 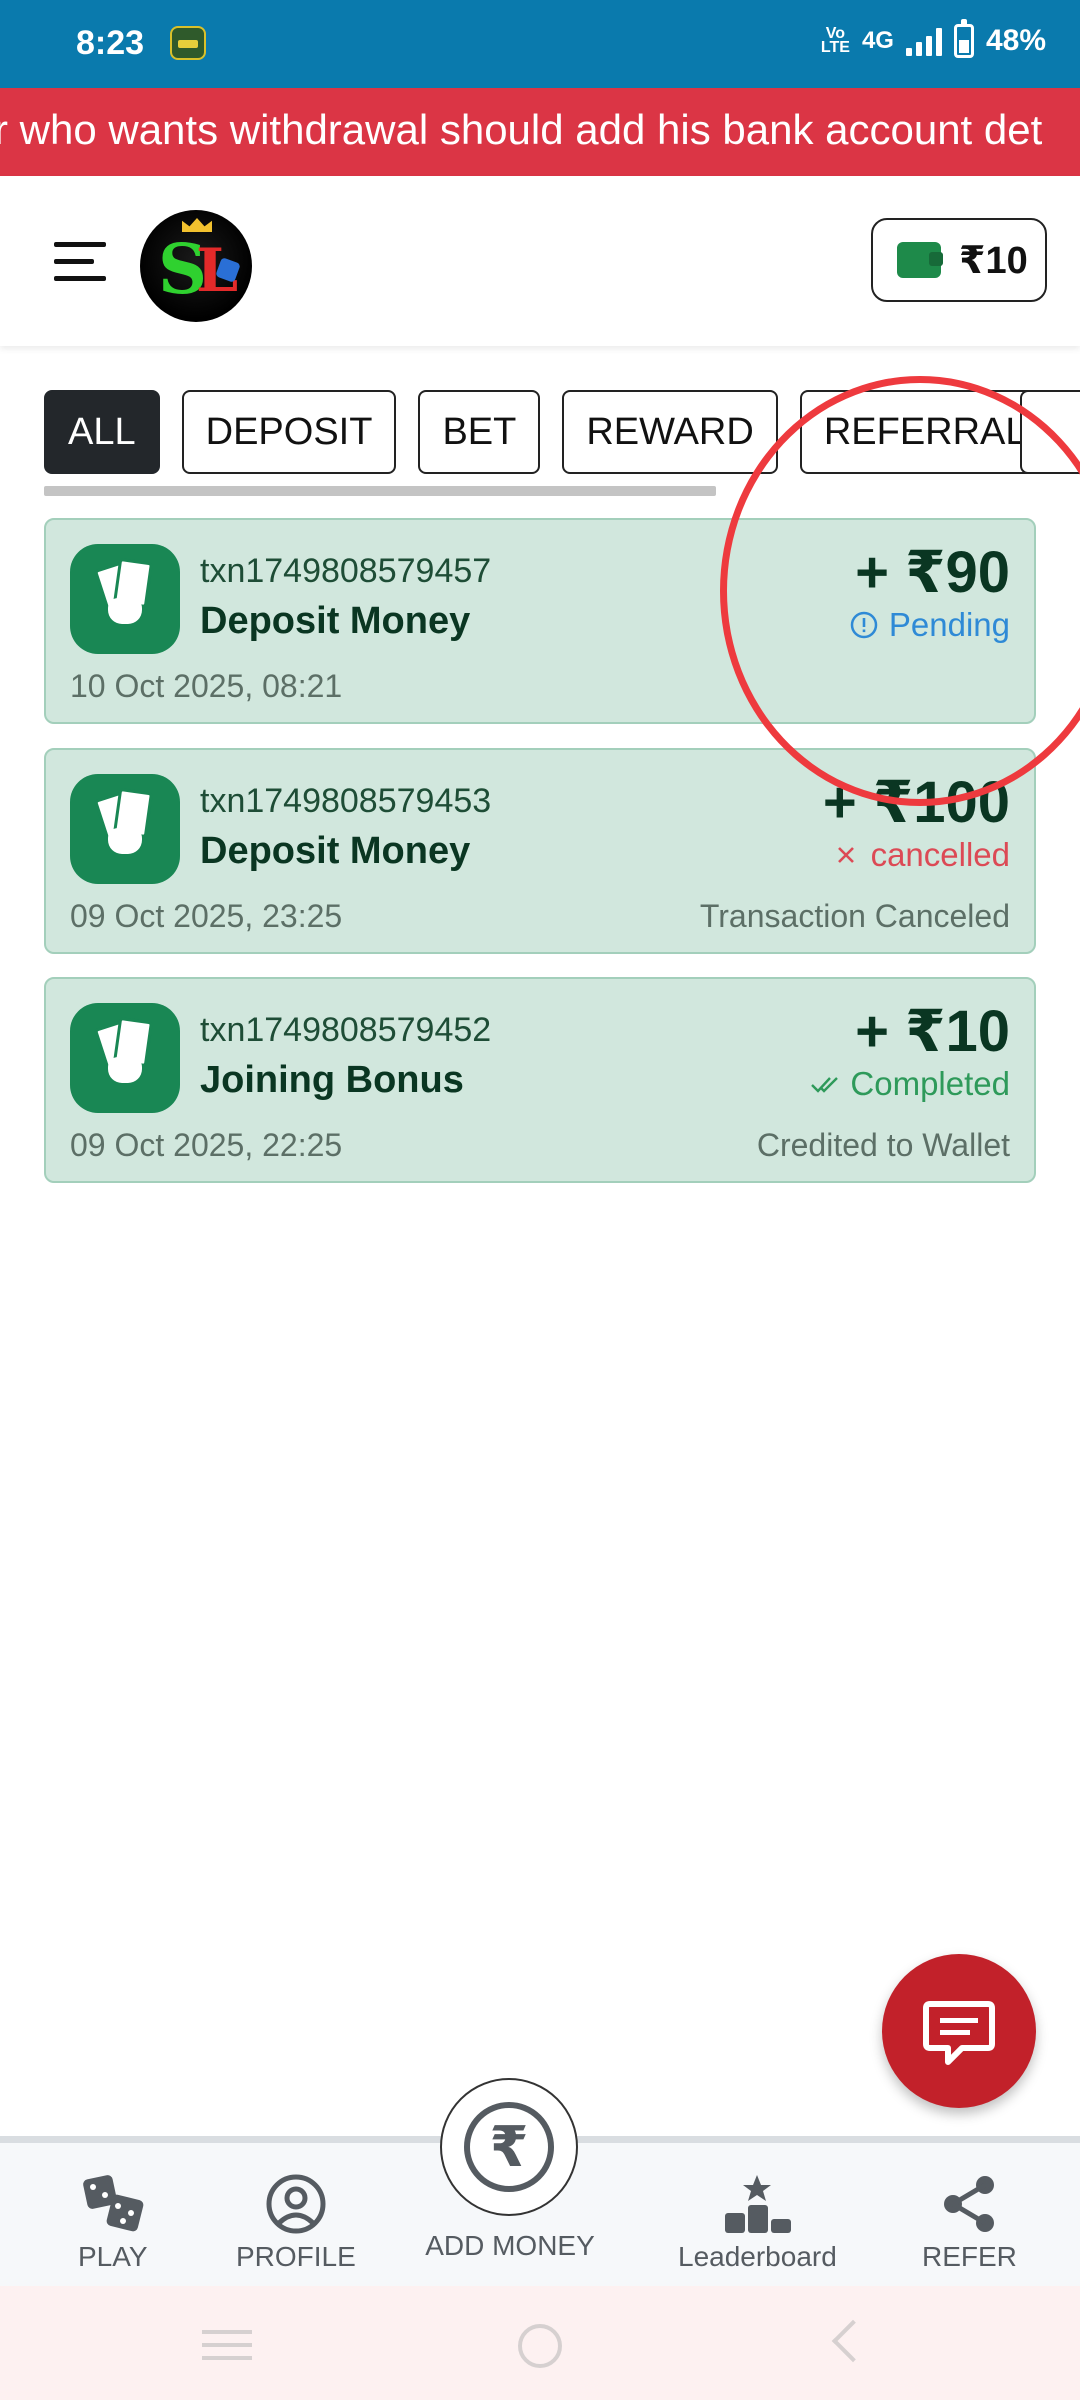 I want to click on transaction-status: cancelled, so click(x=920, y=855).